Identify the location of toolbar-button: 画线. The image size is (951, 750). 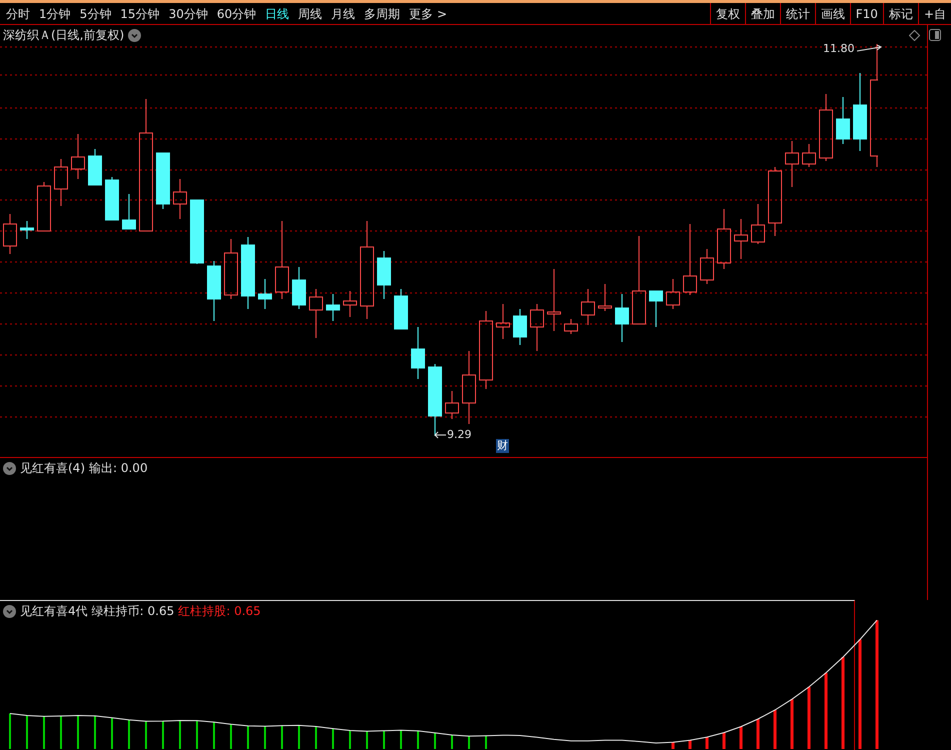
(832, 13).